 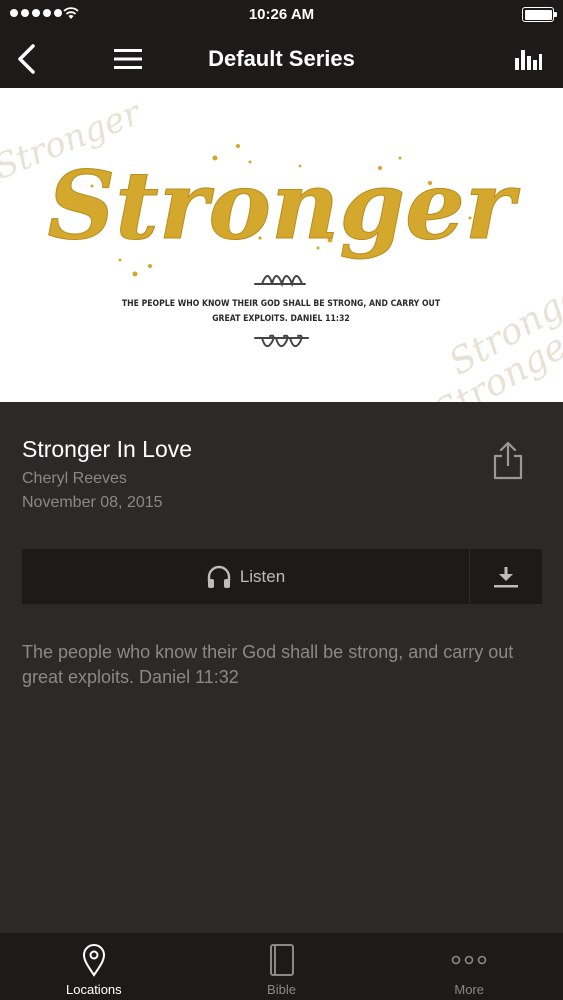 What do you see at coordinates (281, 960) in the screenshot?
I see `book-icon` at bounding box center [281, 960].